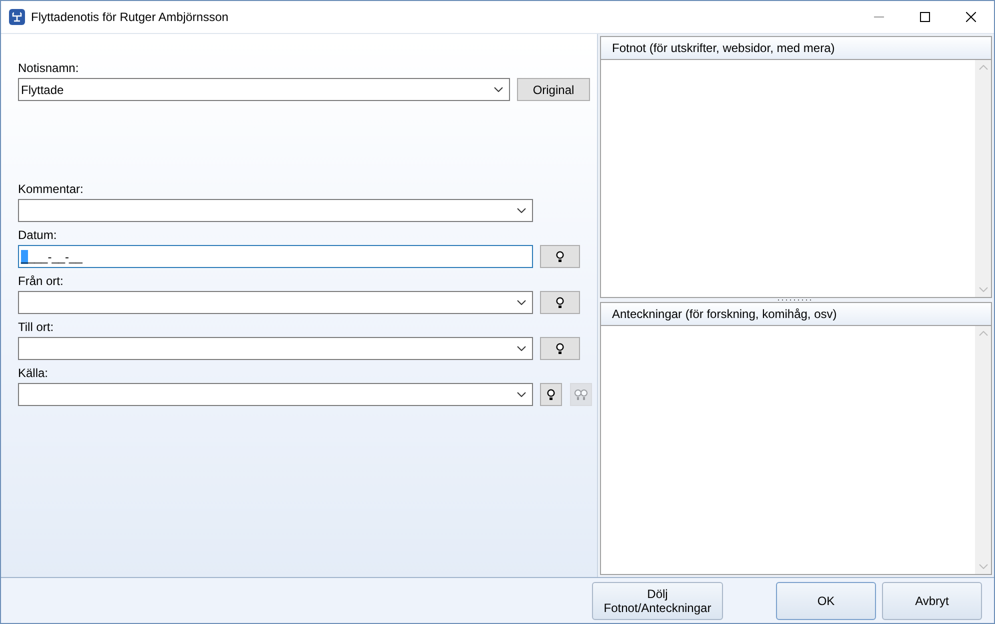 Image resolution: width=995 pixels, height=624 pixels. I want to click on panel-header: Anteckningar (för forskning, komihåg, osv), so click(796, 314).